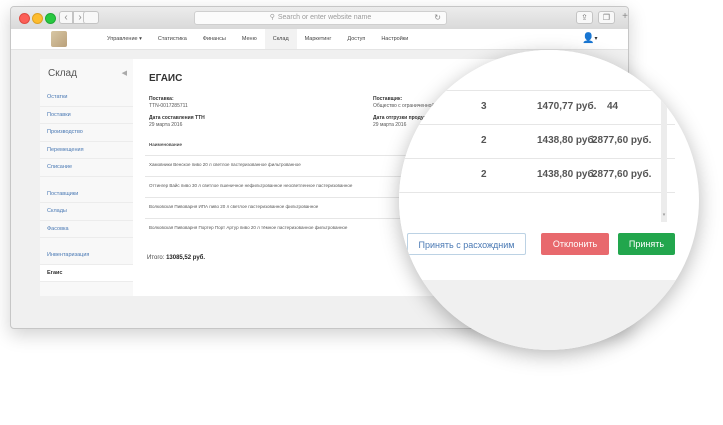  I want to click on menu-item-statistics: Статистика, so click(172, 39).